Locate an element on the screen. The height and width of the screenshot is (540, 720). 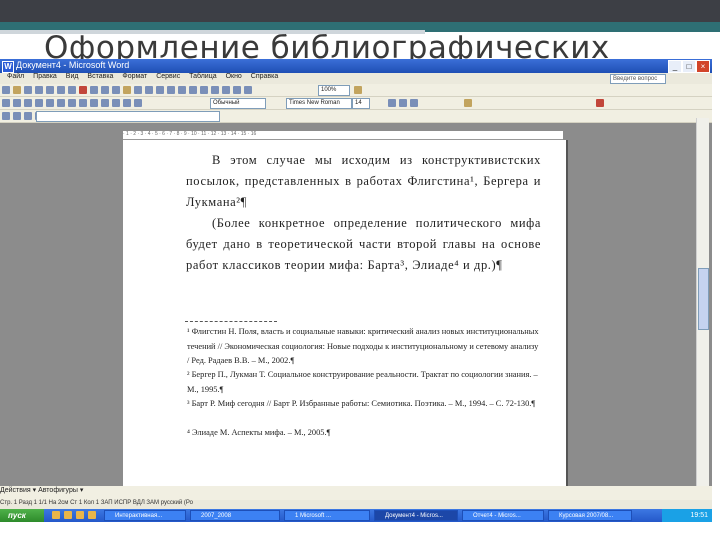
vertical-scrollbar is located at coordinates (702, 314).